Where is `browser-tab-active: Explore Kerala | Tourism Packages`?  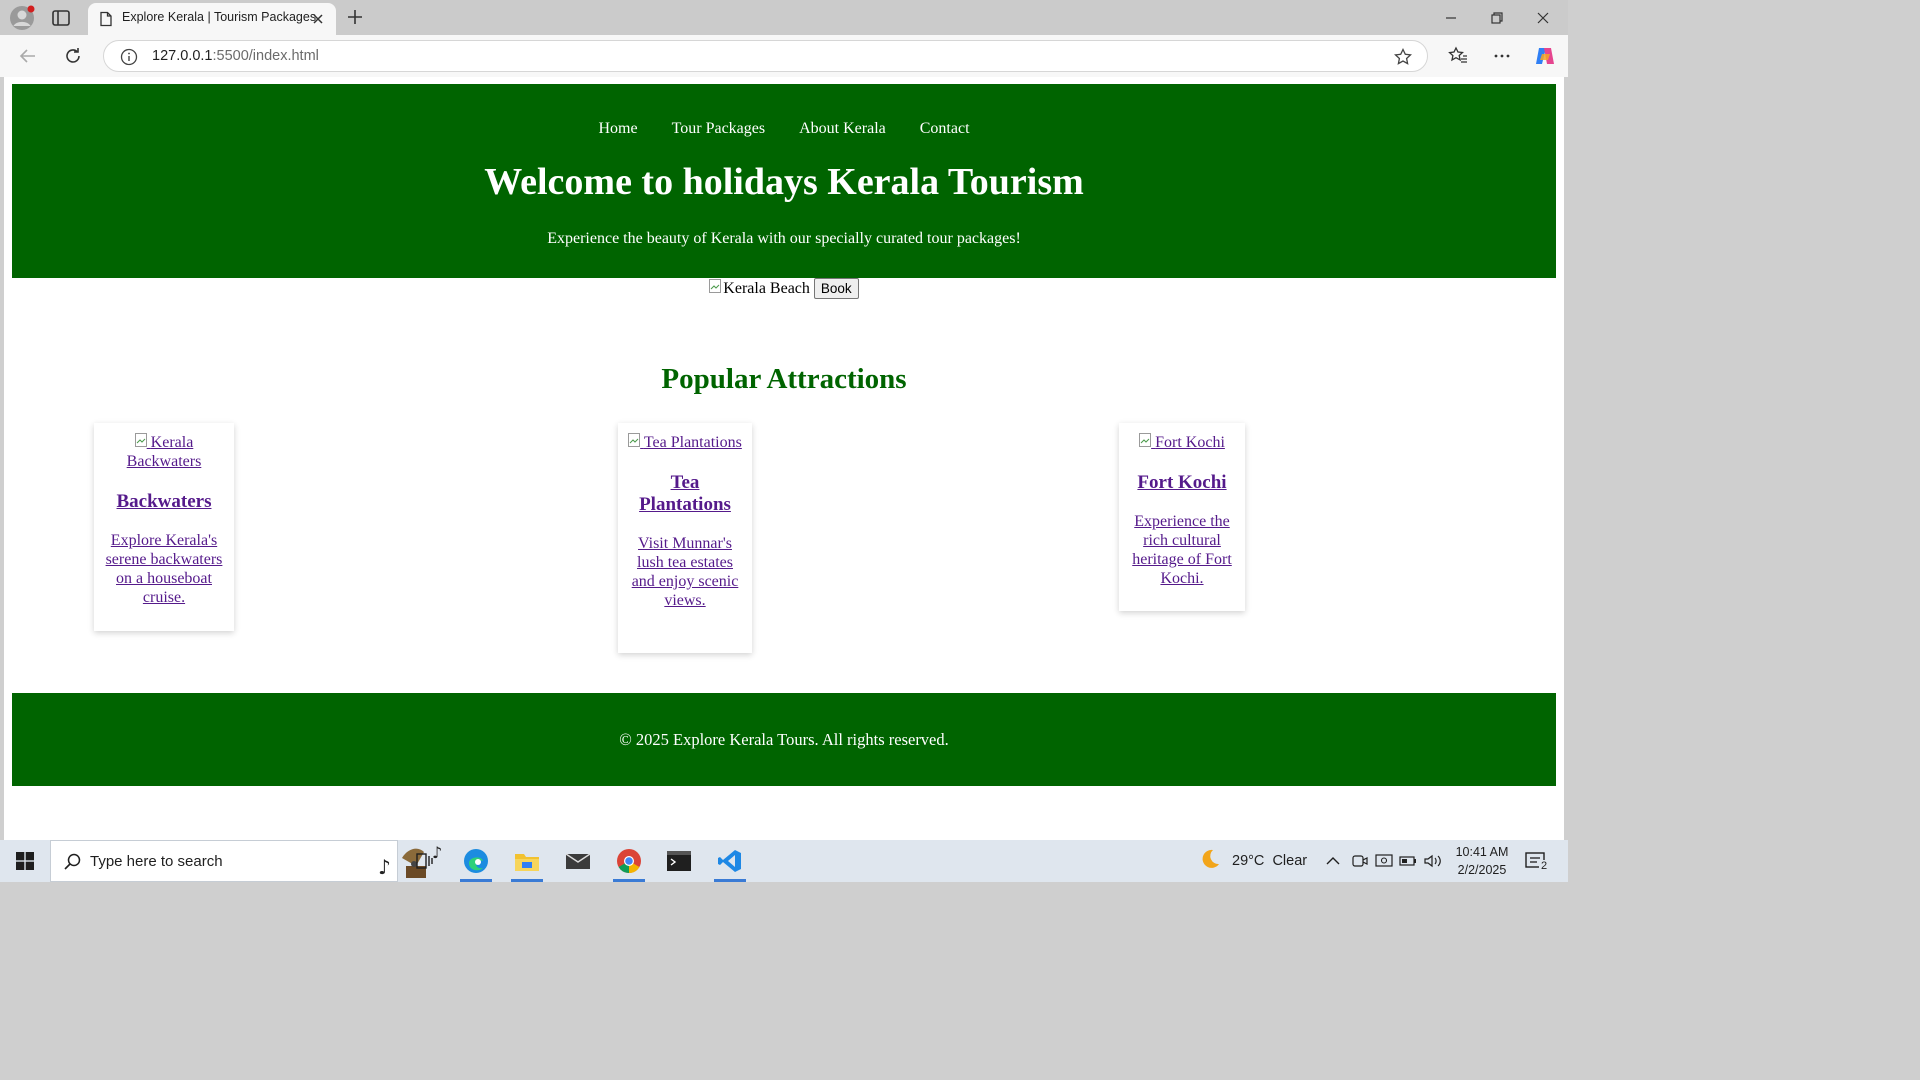 browser-tab-active: Explore Kerala | Tourism Packages is located at coordinates (212, 19).